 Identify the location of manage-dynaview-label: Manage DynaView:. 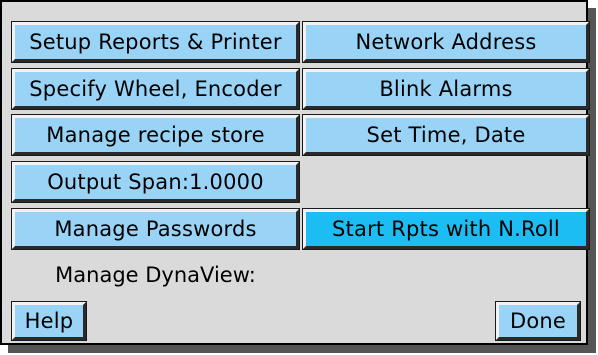
(155, 275).